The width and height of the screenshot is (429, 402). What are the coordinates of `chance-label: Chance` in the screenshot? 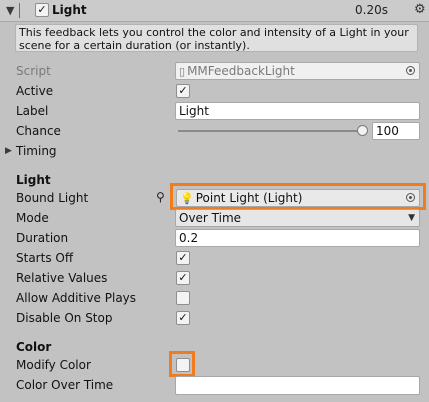 It's located at (38, 131).